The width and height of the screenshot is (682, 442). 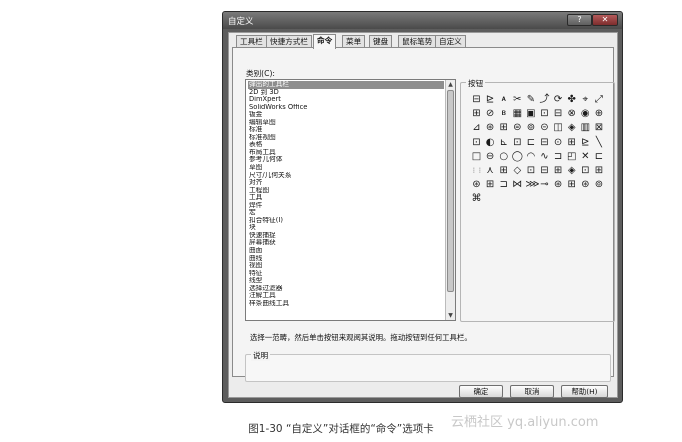 What do you see at coordinates (598, 142) in the screenshot?
I see `command-button-icon: ╲` at bounding box center [598, 142].